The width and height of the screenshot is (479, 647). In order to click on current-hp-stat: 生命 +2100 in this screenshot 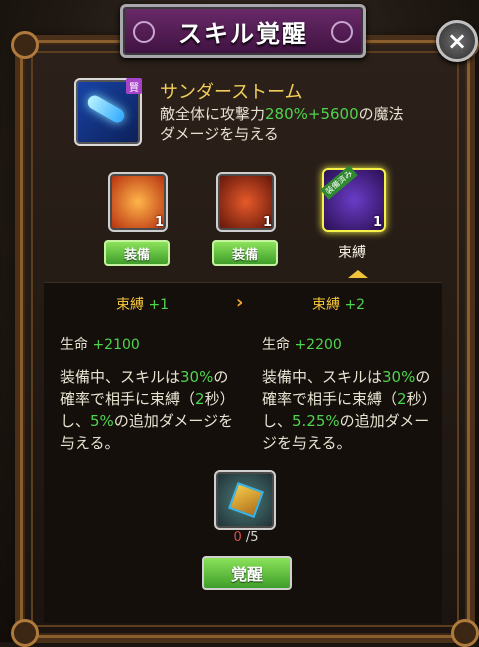, I will do `click(100, 345)`.